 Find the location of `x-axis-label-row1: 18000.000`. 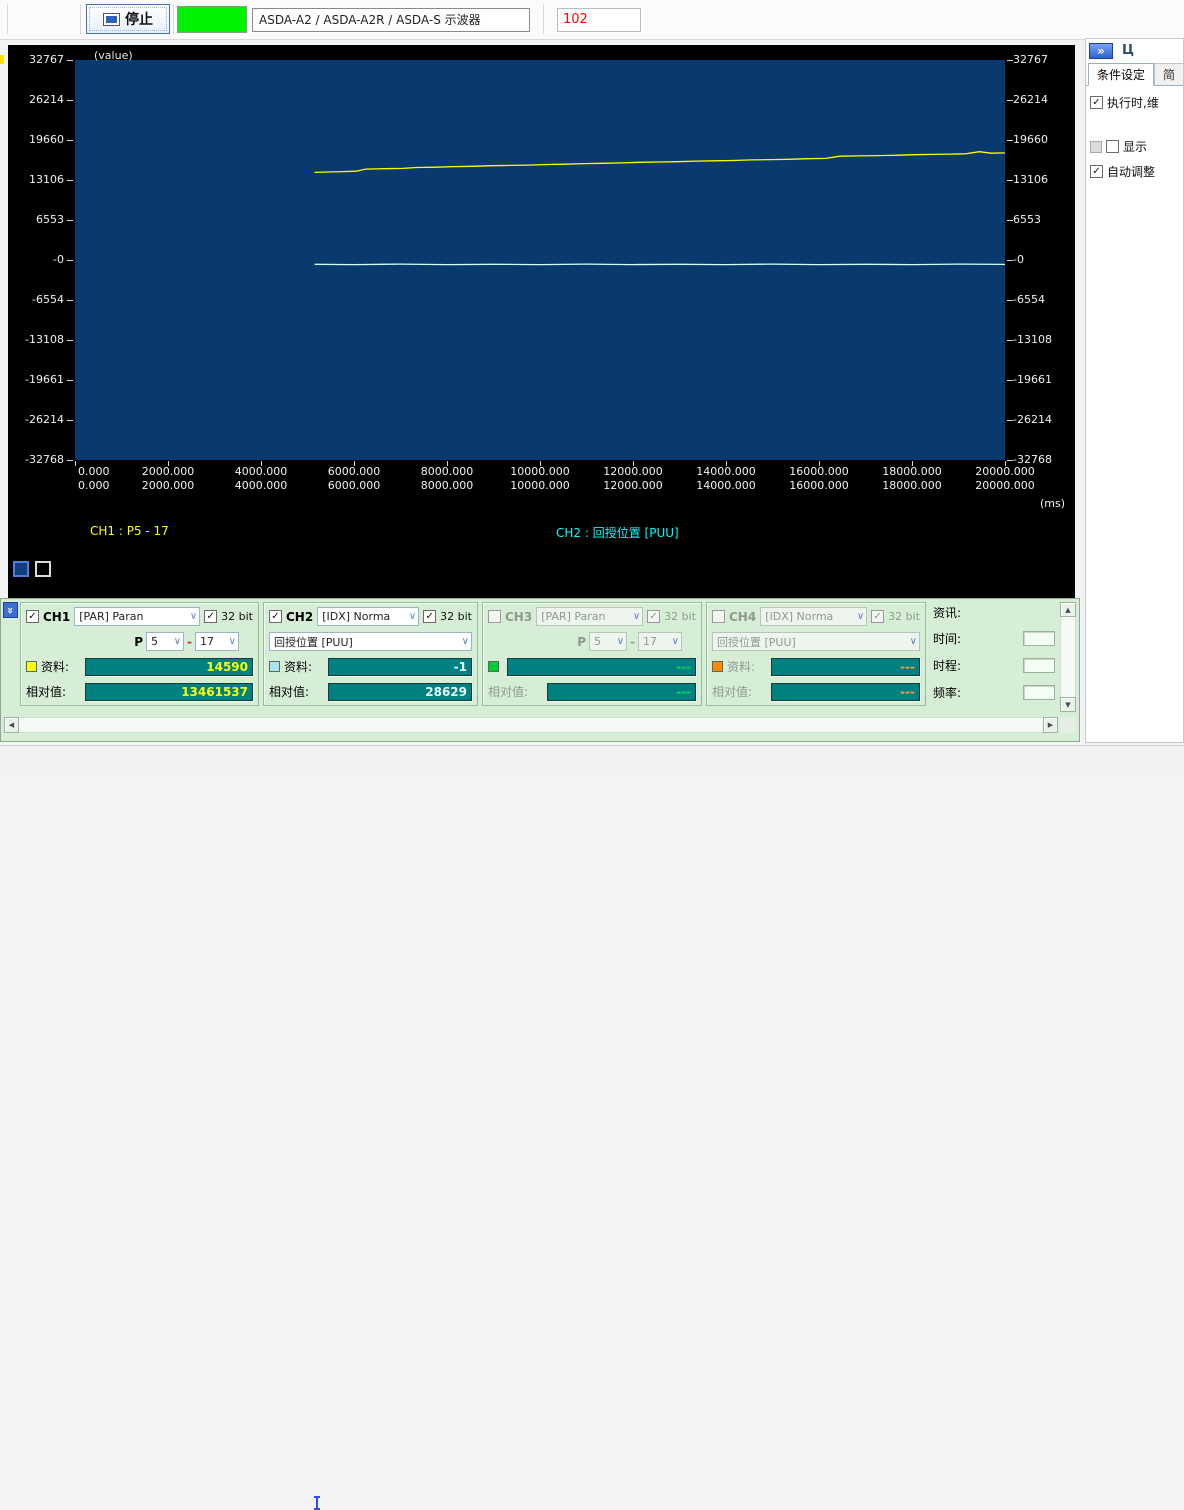

x-axis-label-row1: 18000.000 is located at coordinates (912, 471).